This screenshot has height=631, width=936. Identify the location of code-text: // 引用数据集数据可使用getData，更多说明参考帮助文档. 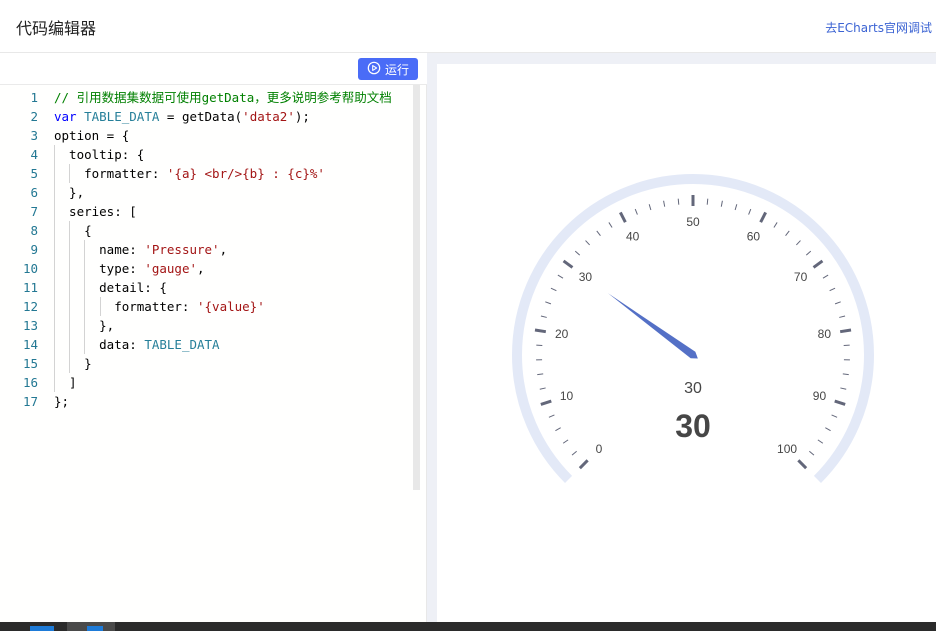
(223, 97).